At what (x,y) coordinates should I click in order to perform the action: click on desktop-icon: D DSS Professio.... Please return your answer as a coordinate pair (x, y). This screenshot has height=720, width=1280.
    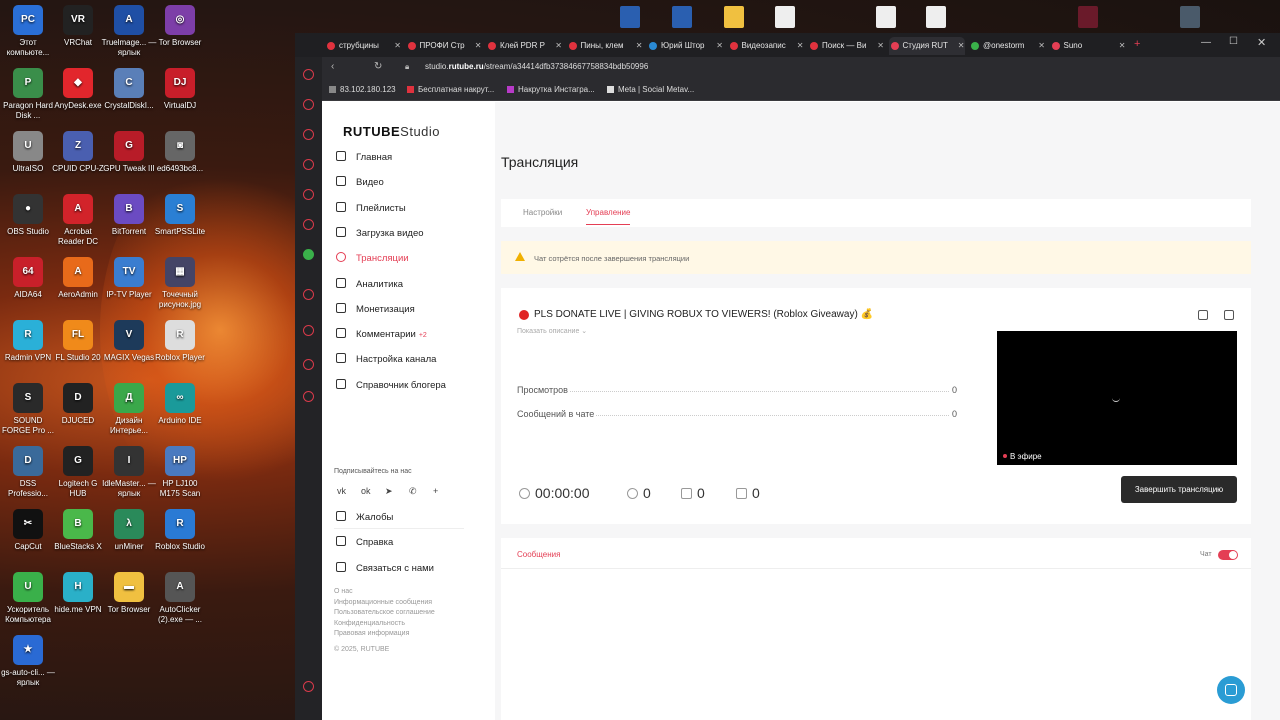
    Looking at the image, I should click on (28, 472).